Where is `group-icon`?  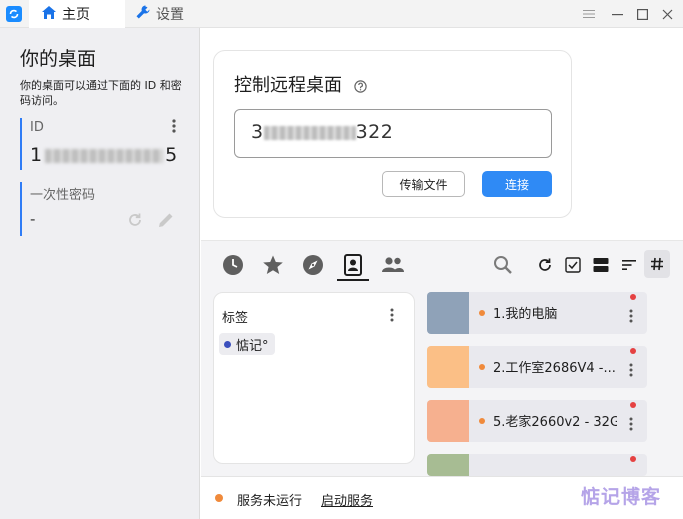 group-icon is located at coordinates (393, 265).